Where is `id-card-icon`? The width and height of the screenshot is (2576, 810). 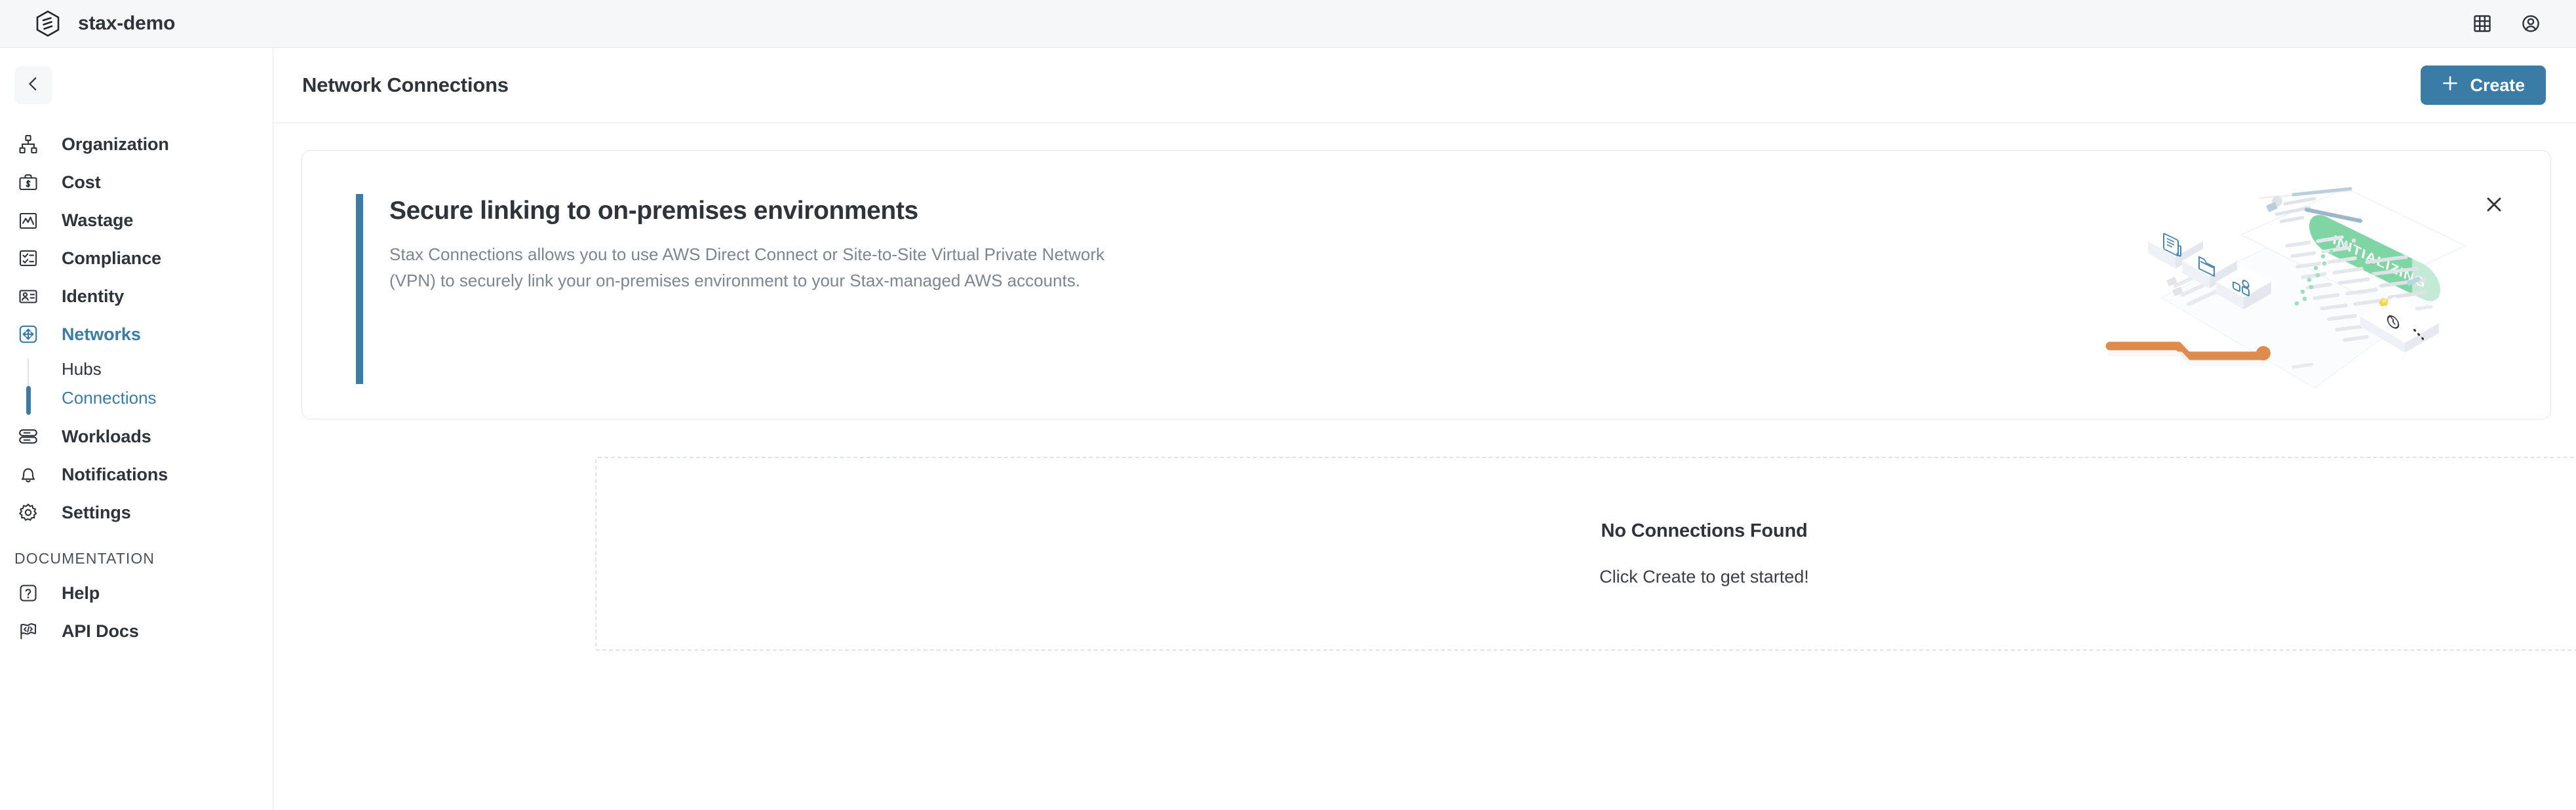
id-card-icon is located at coordinates (28, 296).